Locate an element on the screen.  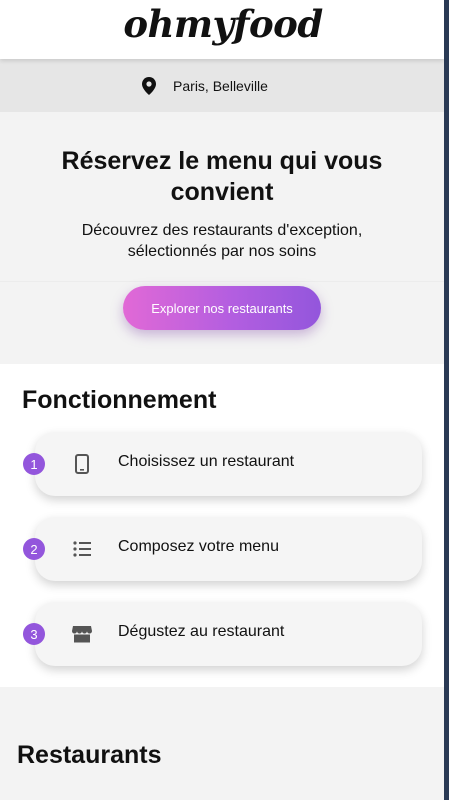
location-text: Paris, Belleville is located at coordinates (220, 85).